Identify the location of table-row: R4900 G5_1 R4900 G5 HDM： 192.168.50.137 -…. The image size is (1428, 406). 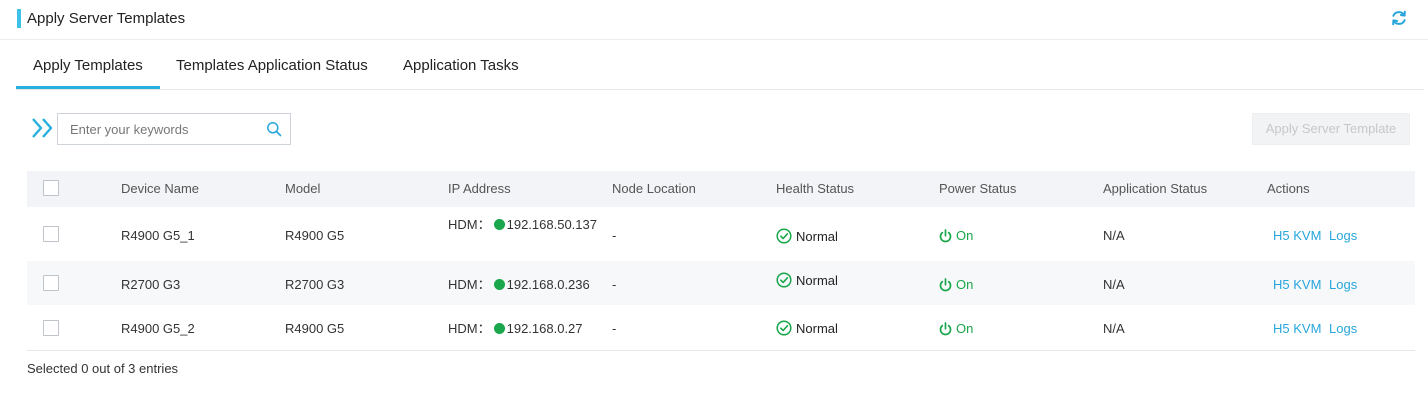
(721, 234).